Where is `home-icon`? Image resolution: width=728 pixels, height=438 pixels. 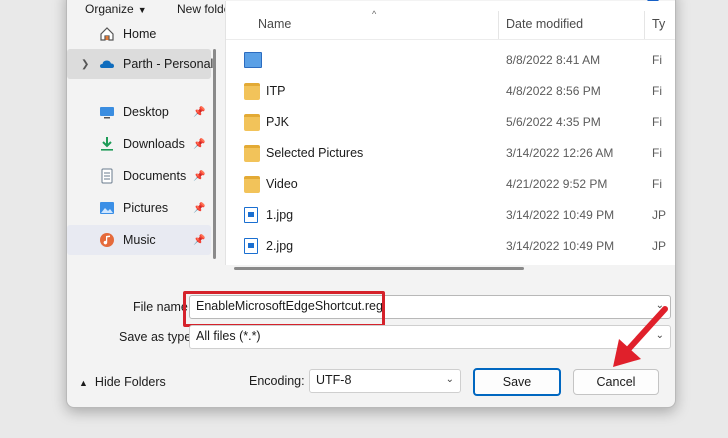
home-icon is located at coordinates (107, 34).